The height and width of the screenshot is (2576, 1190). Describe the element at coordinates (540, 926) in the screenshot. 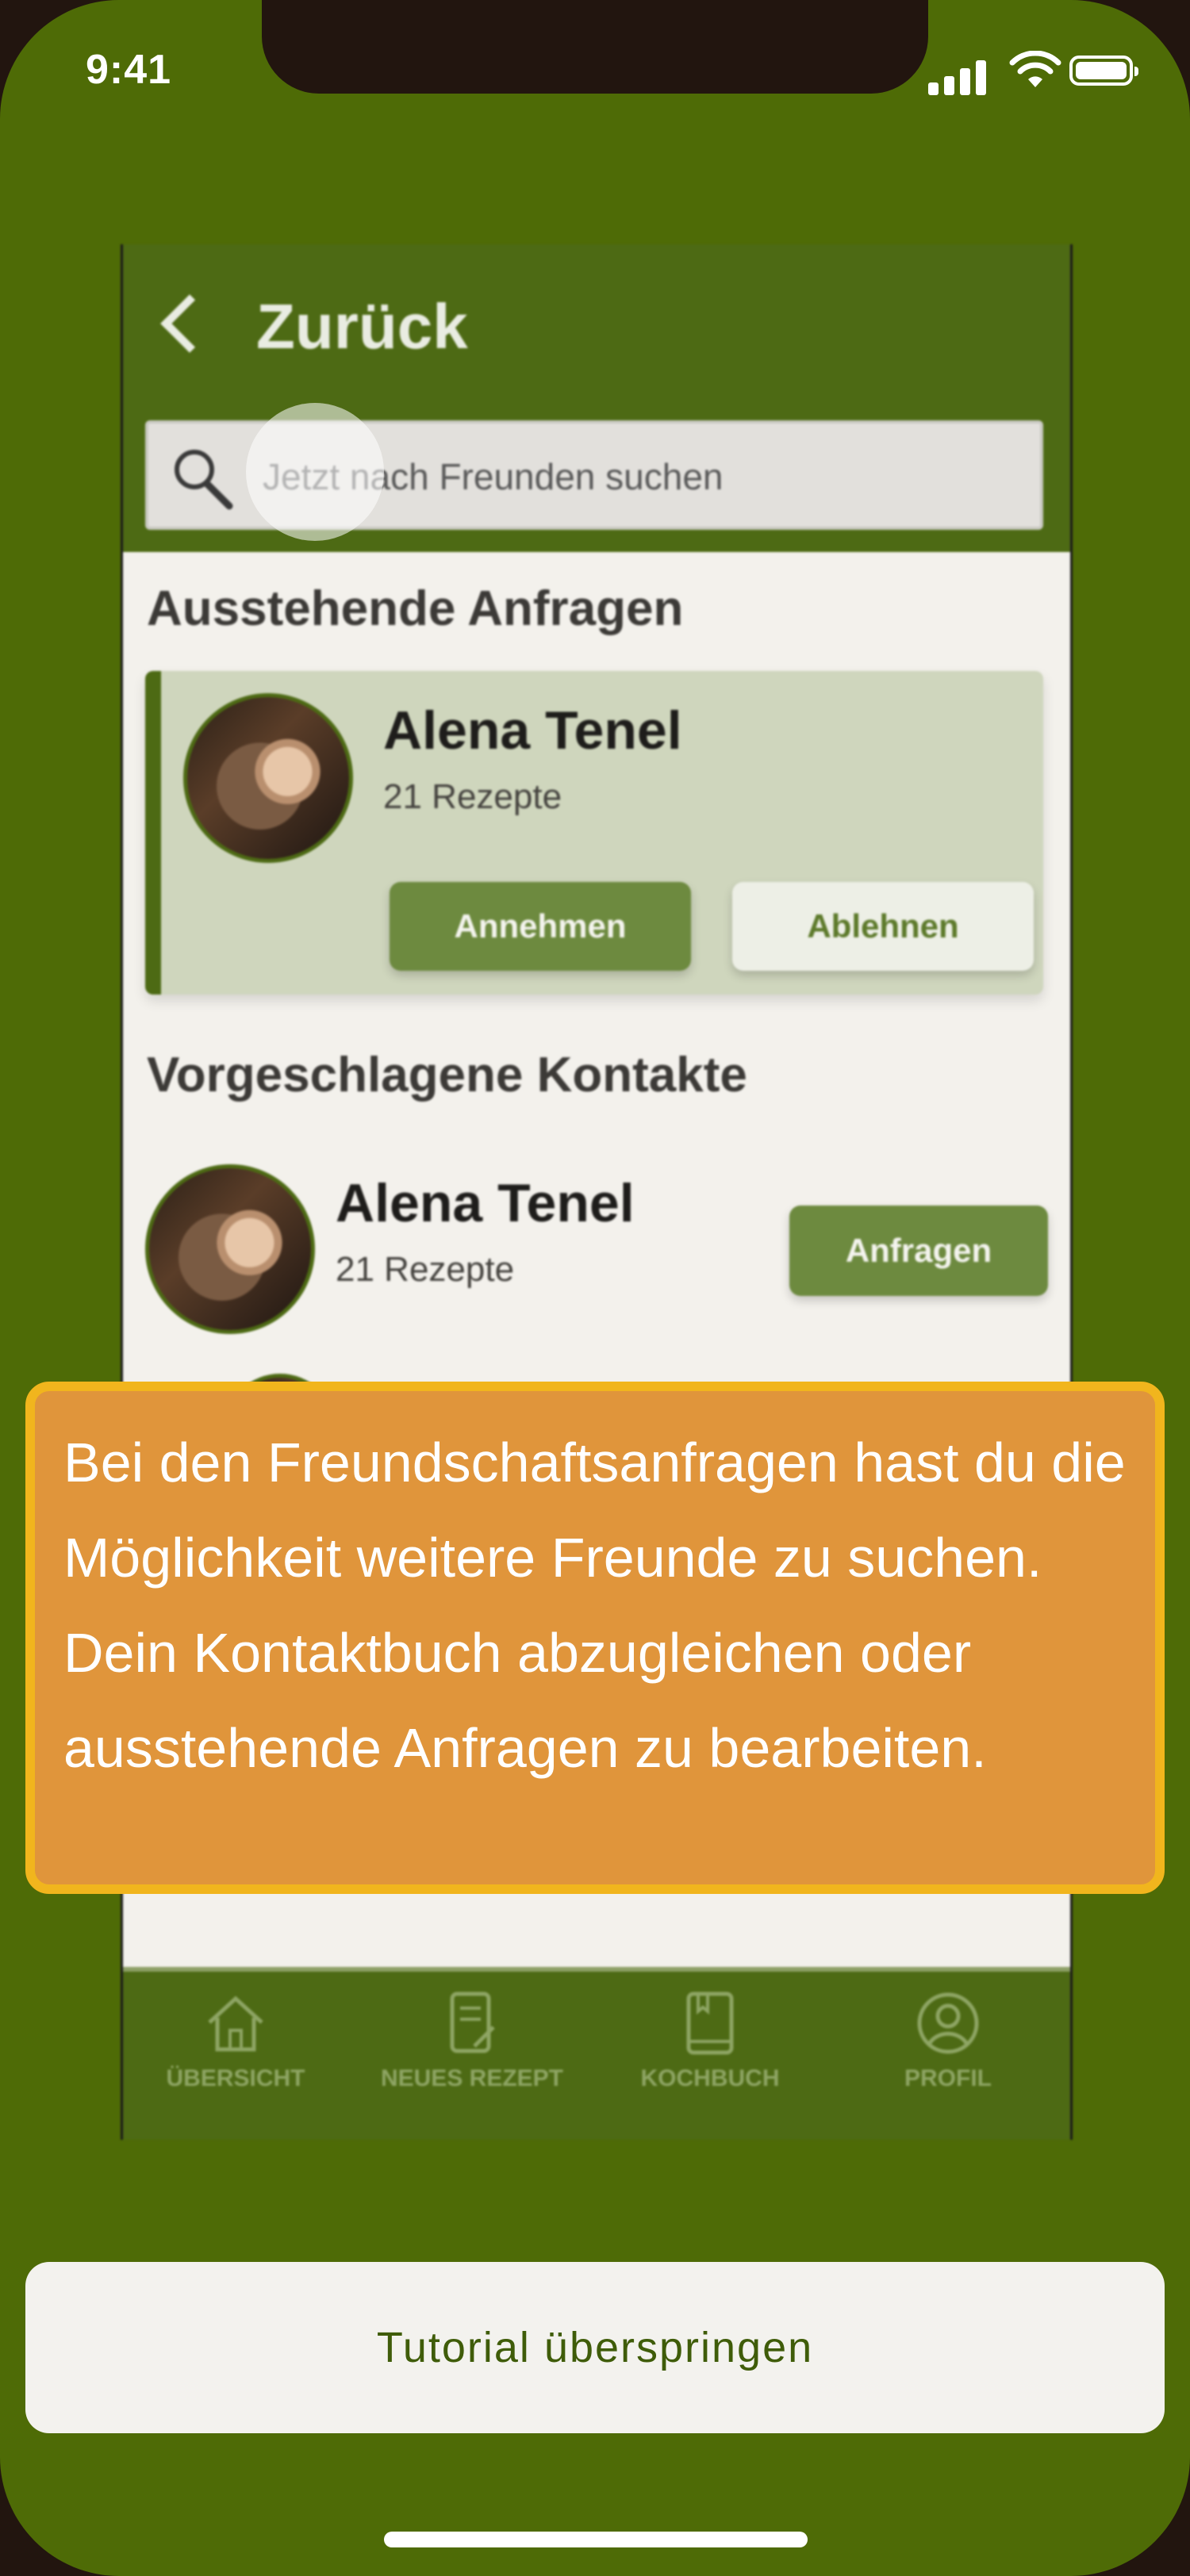

I see `accept-button: Annehmen` at that location.